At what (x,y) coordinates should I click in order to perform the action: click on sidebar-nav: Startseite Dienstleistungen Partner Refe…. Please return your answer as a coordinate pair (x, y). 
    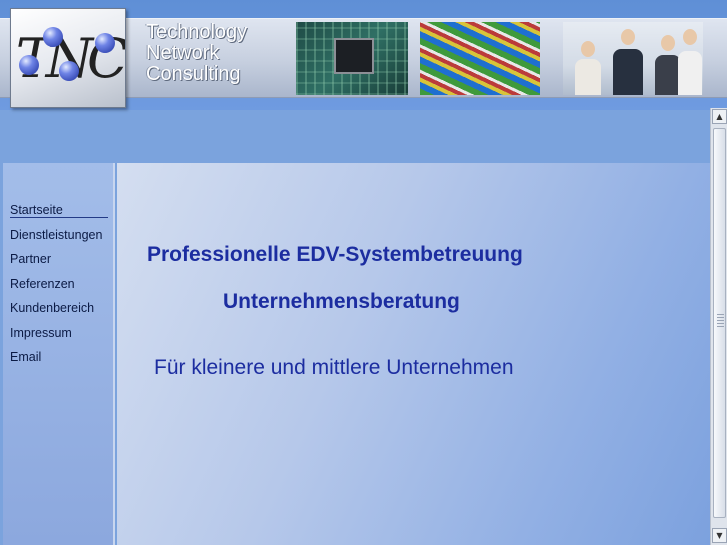
    Looking at the image, I should click on (59, 354).